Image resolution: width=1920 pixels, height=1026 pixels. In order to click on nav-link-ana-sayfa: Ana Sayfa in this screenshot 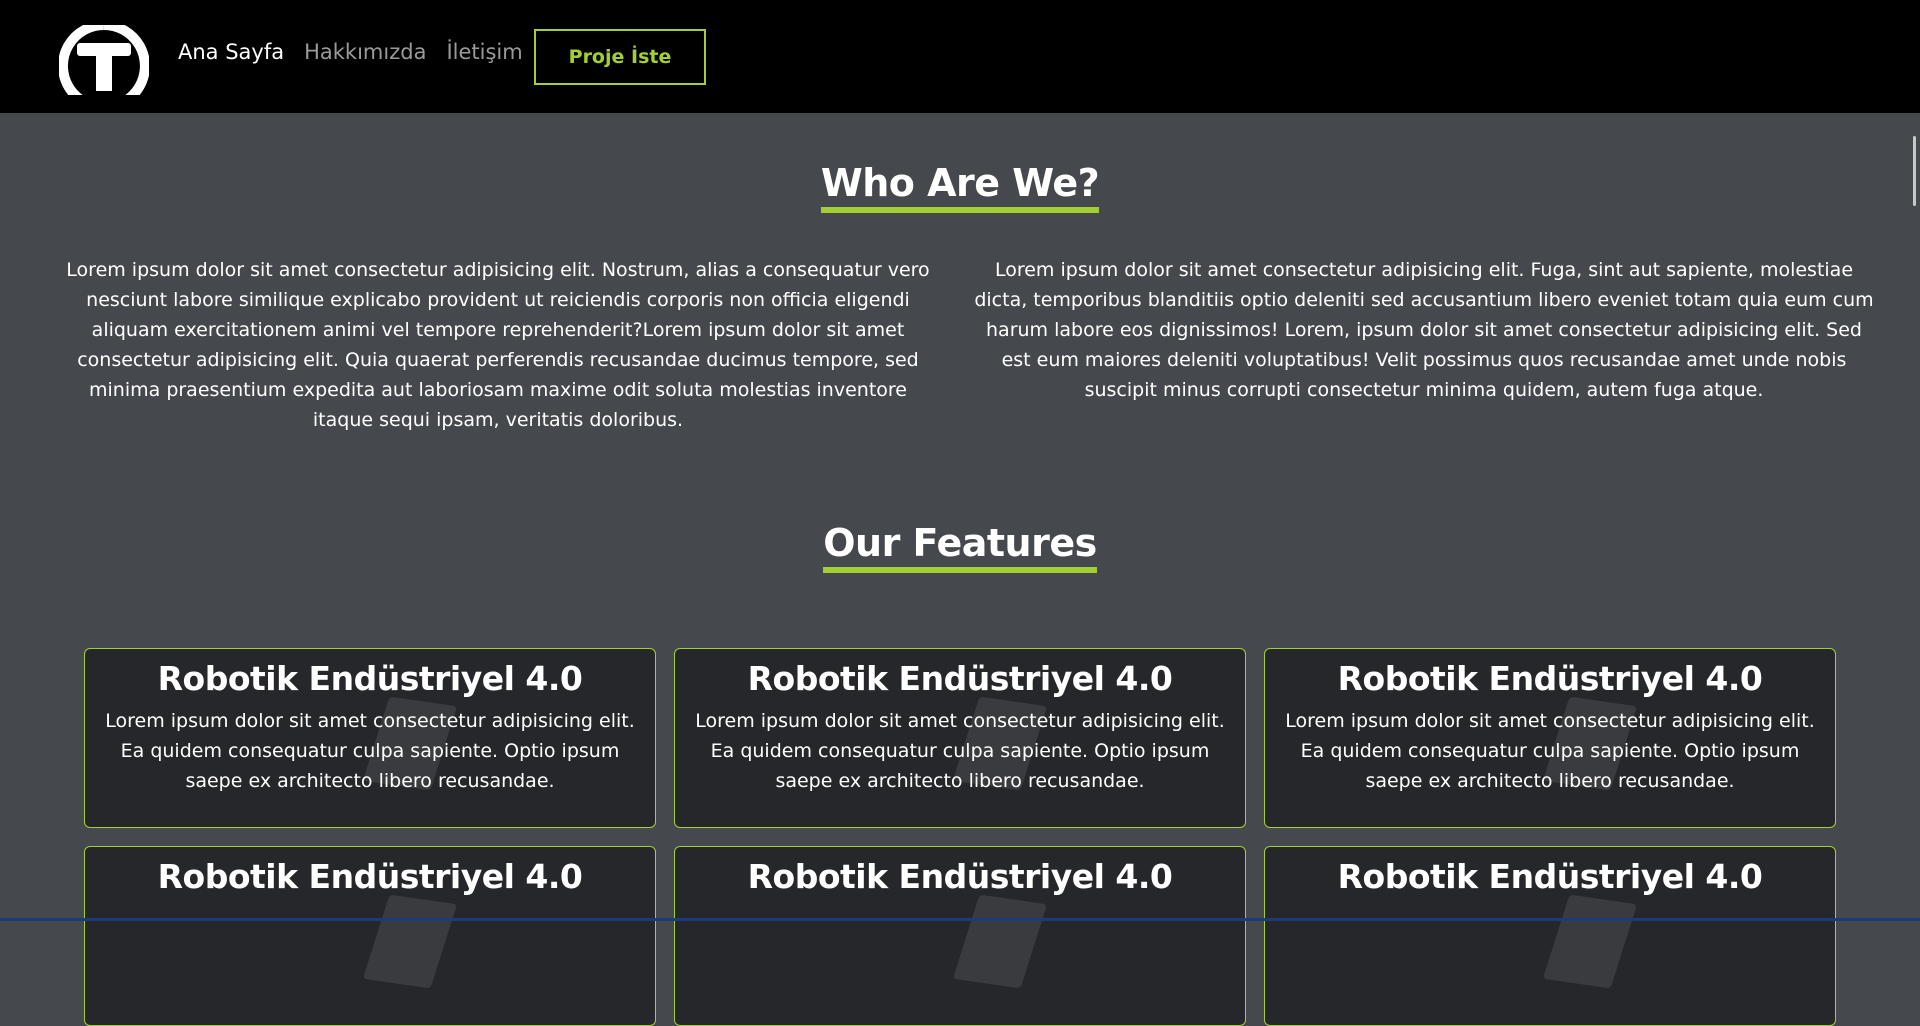, I will do `click(231, 52)`.